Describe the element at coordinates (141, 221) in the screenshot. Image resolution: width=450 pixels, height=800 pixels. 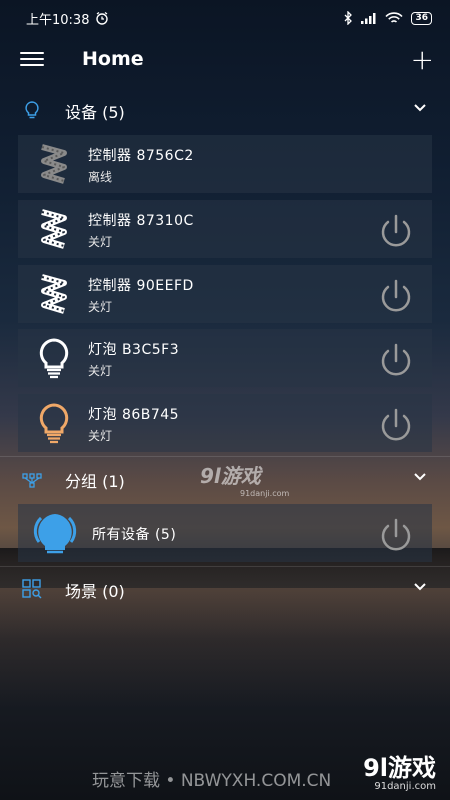
I see `device-name: 控制器 87310C` at that location.